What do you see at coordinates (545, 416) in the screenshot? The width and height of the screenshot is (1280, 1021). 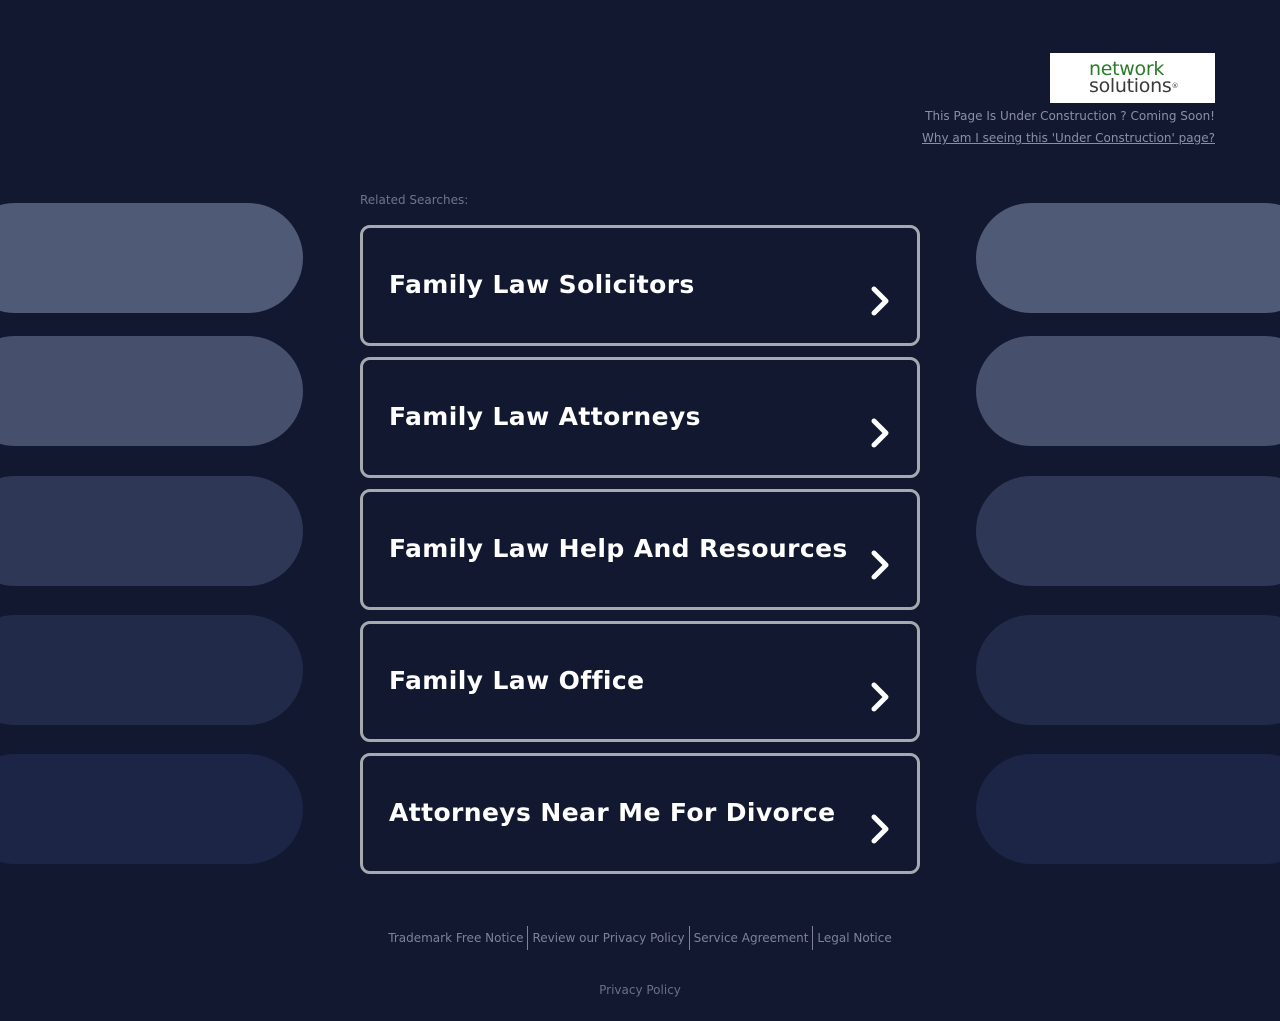 I see `related-search-label: Family Law Attorneys` at bounding box center [545, 416].